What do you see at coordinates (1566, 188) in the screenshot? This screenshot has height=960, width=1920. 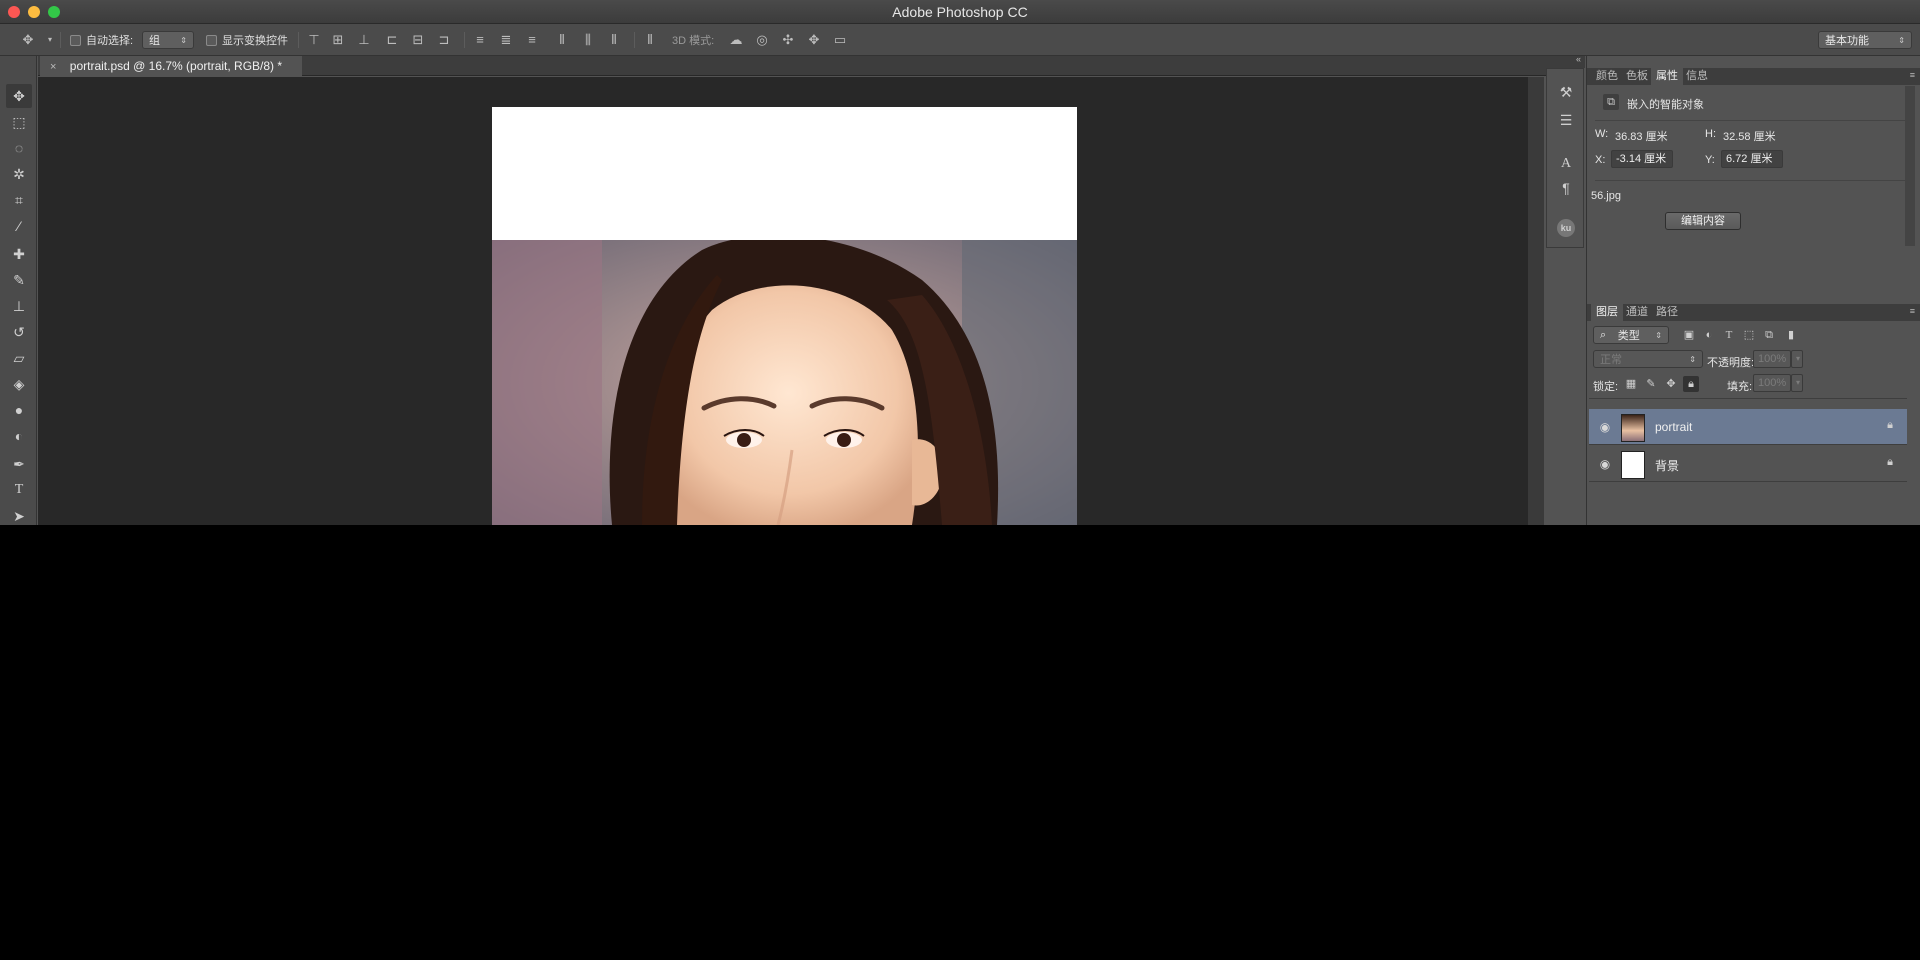 I see `paragraph-icon: ¶` at bounding box center [1566, 188].